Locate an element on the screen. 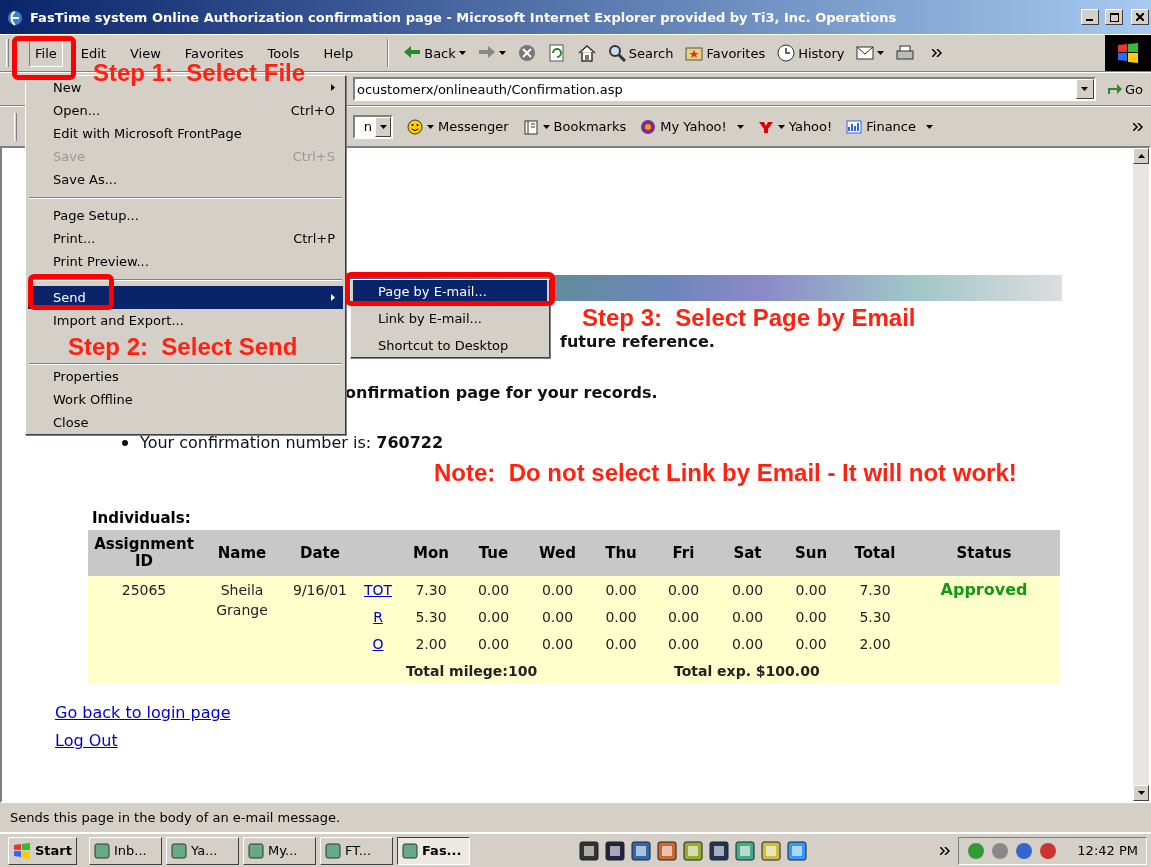 Image resolution: width=1151 pixels, height=867 pixels. menu-item: Send is located at coordinates (185, 297).